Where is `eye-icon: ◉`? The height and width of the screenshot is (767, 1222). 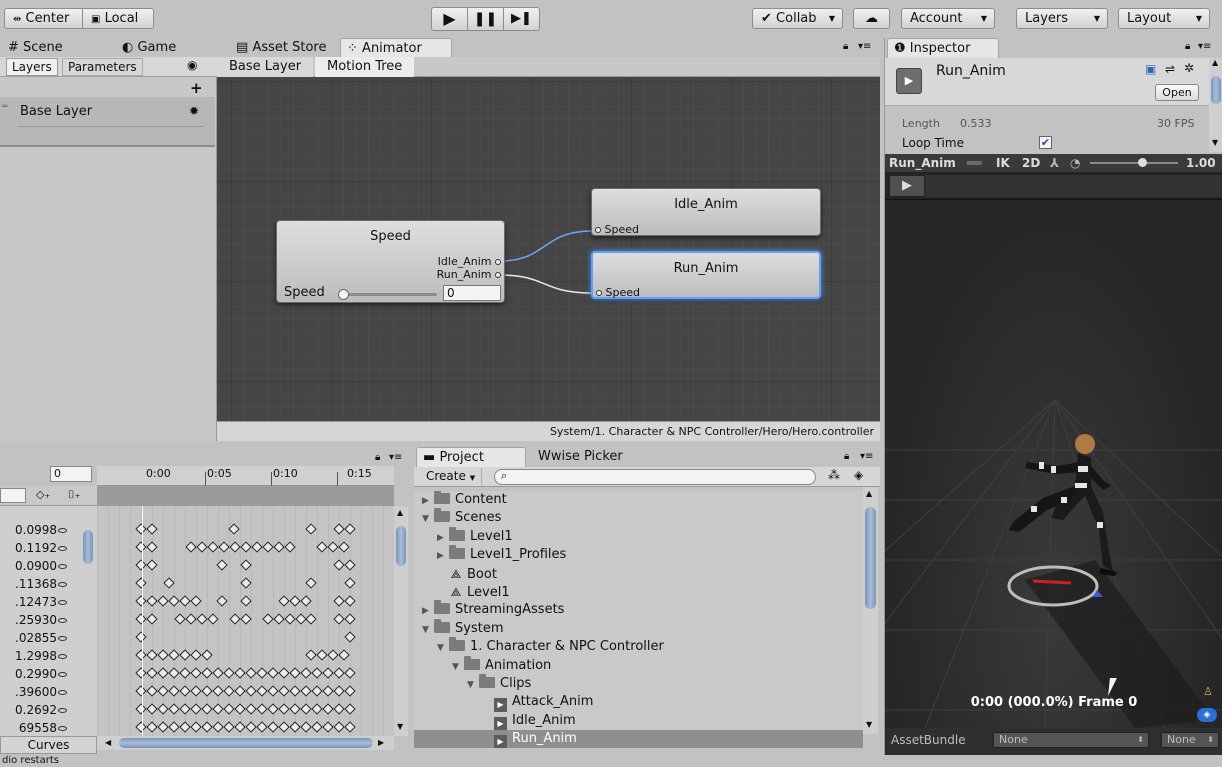 eye-icon: ◉ is located at coordinates (192, 65).